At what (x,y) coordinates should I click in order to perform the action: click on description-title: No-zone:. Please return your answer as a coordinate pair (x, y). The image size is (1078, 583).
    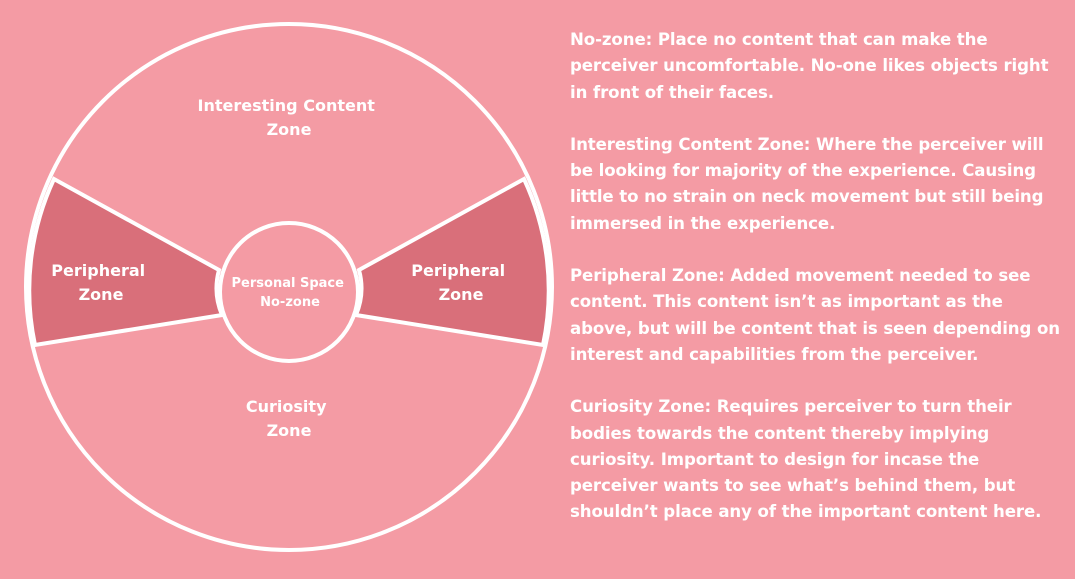
    Looking at the image, I should click on (611, 39).